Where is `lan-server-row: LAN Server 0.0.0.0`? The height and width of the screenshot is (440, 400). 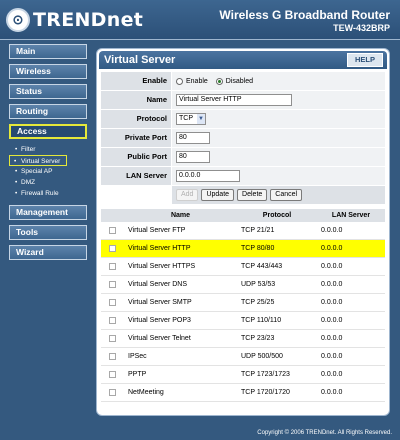
lan-server-row: LAN Server 0.0.0.0 is located at coordinates (243, 176).